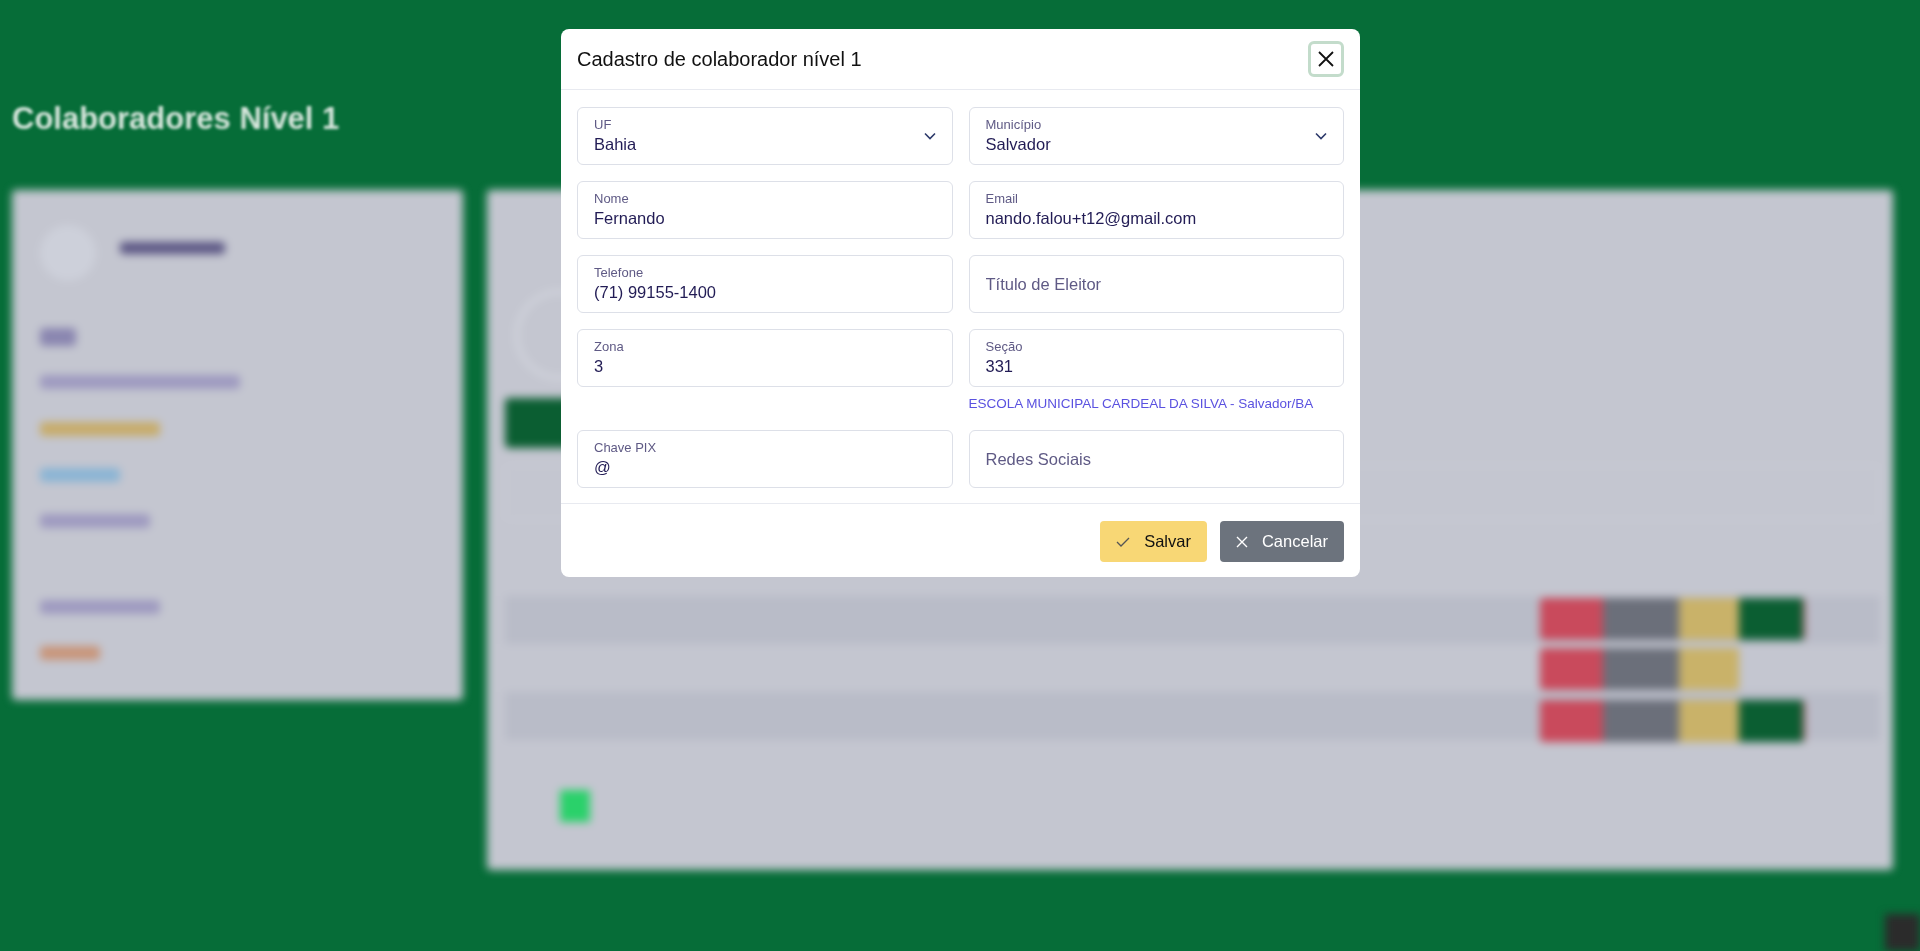 This screenshot has height=951, width=1920. What do you see at coordinates (1002, 199) in the screenshot?
I see `field-label: Email` at bounding box center [1002, 199].